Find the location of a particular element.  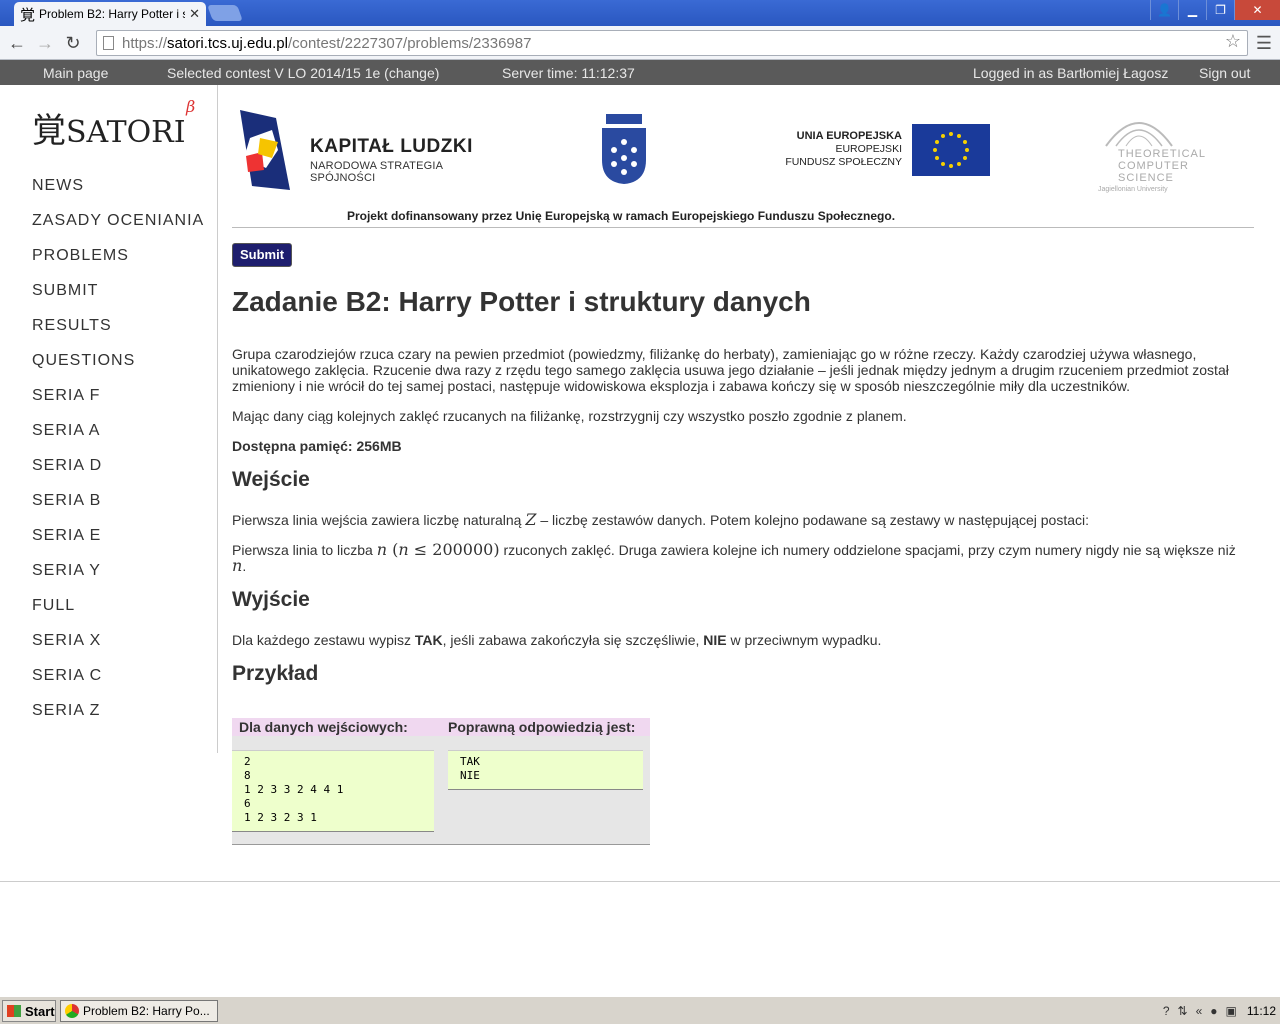

university-crest-icon is located at coordinates (624, 149).